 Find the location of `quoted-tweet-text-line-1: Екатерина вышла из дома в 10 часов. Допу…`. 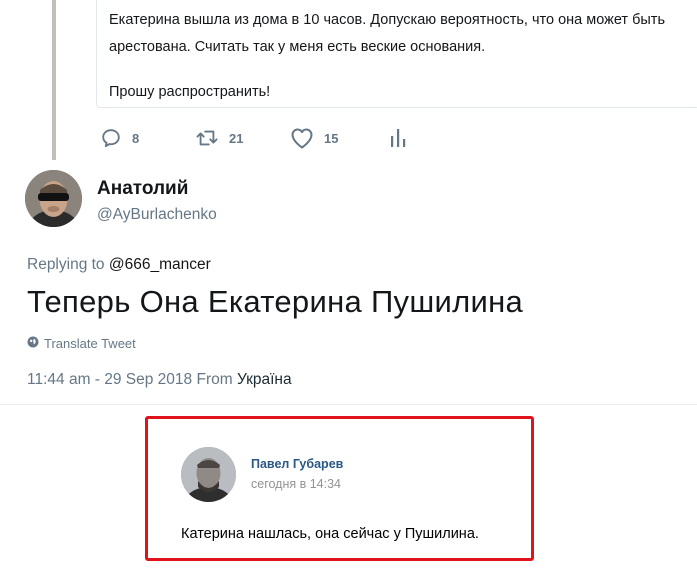

quoted-tweet-text-line-1: Екатерина вышла из дома в 10 часов. Допу… is located at coordinates (387, 20).